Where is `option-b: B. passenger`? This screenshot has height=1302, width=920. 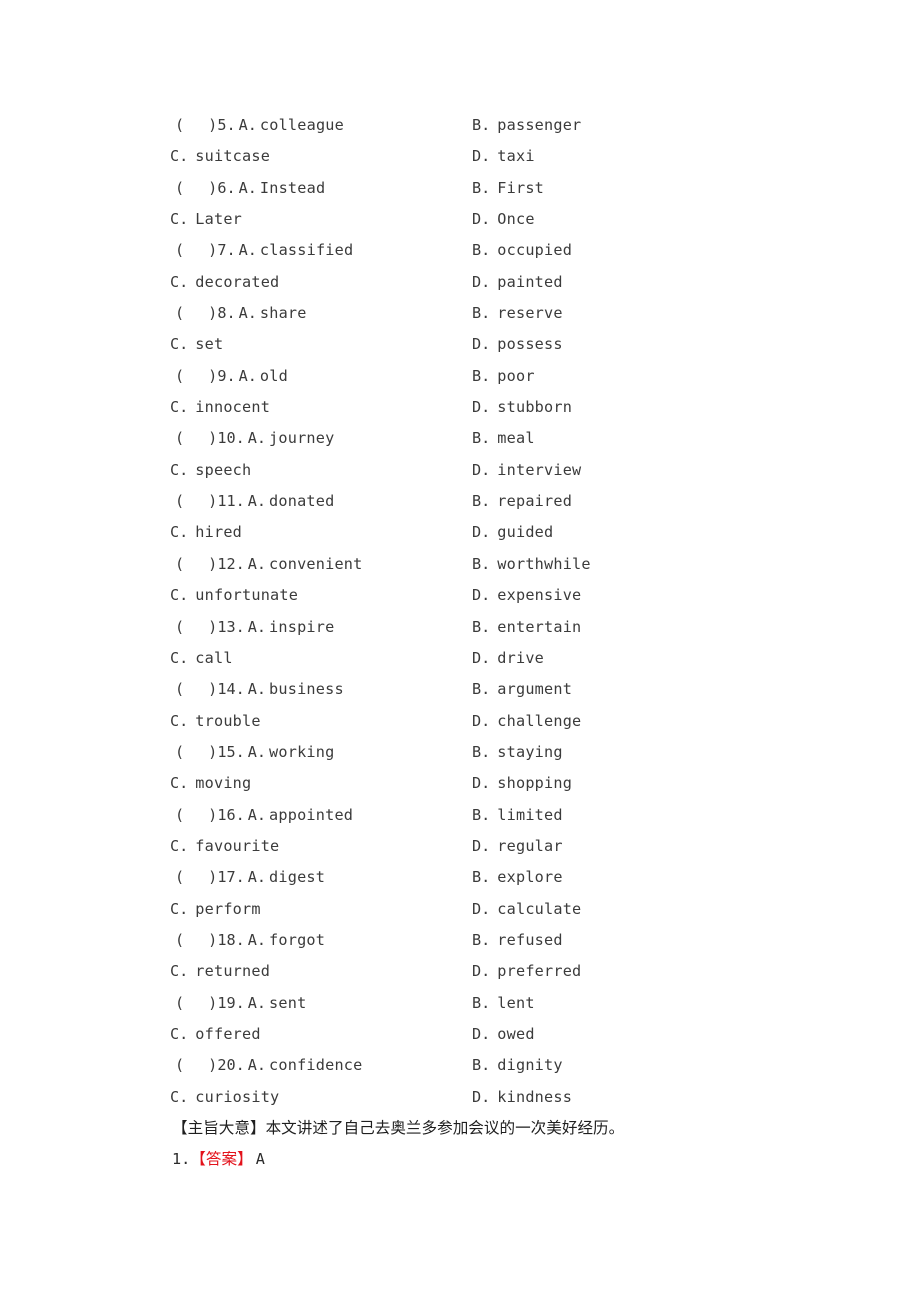
option-b: B. passenger is located at coordinates (526, 125).